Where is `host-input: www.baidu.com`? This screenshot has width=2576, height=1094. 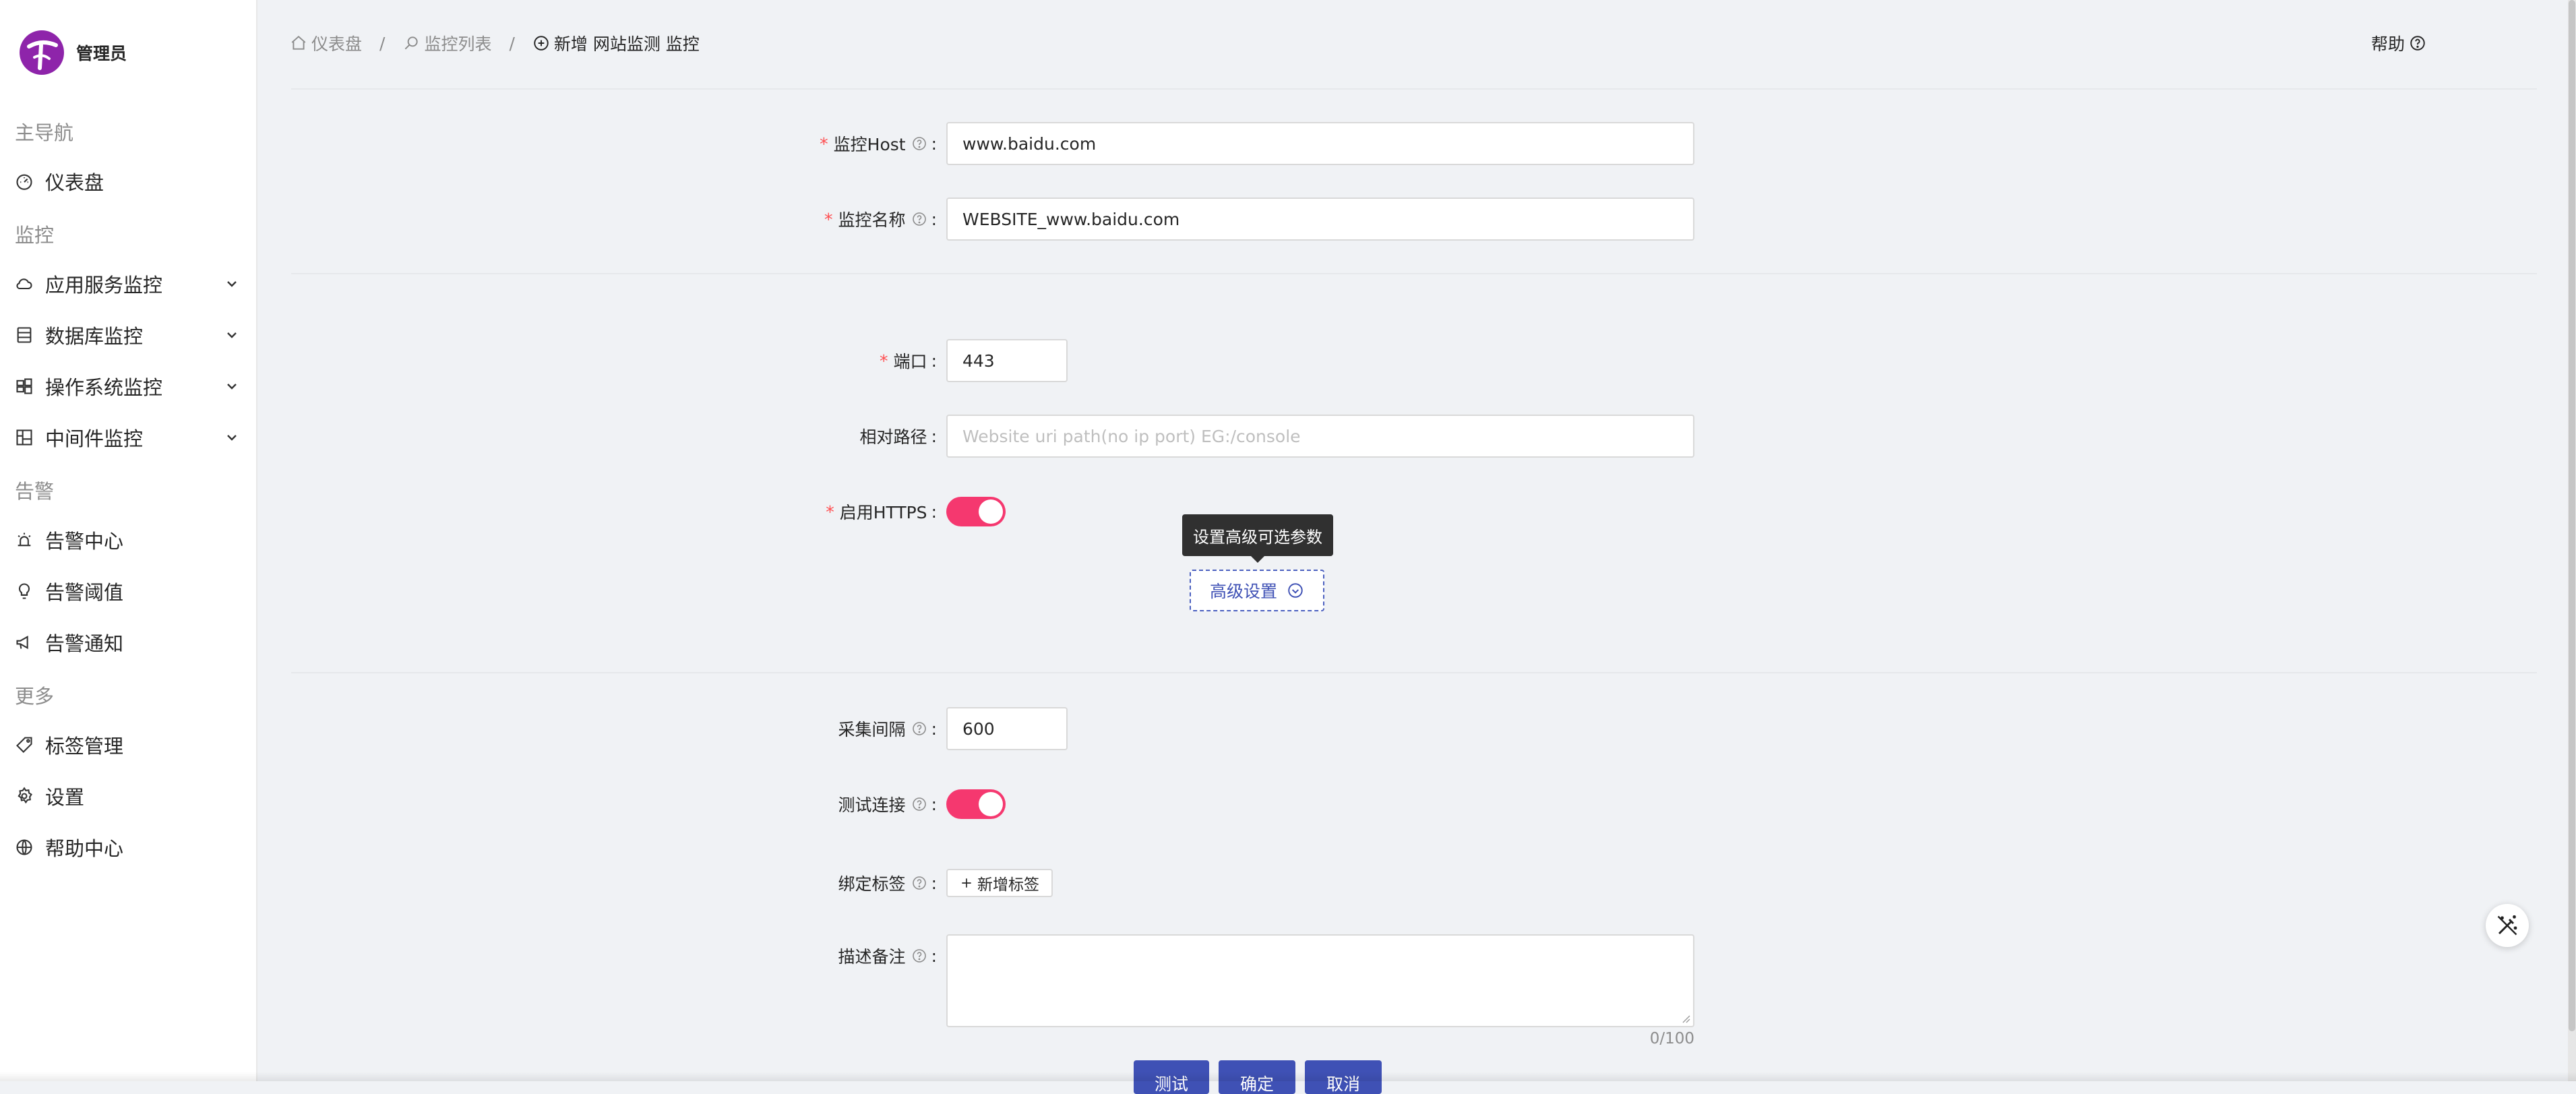
host-input: www.baidu.com is located at coordinates (1320, 143).